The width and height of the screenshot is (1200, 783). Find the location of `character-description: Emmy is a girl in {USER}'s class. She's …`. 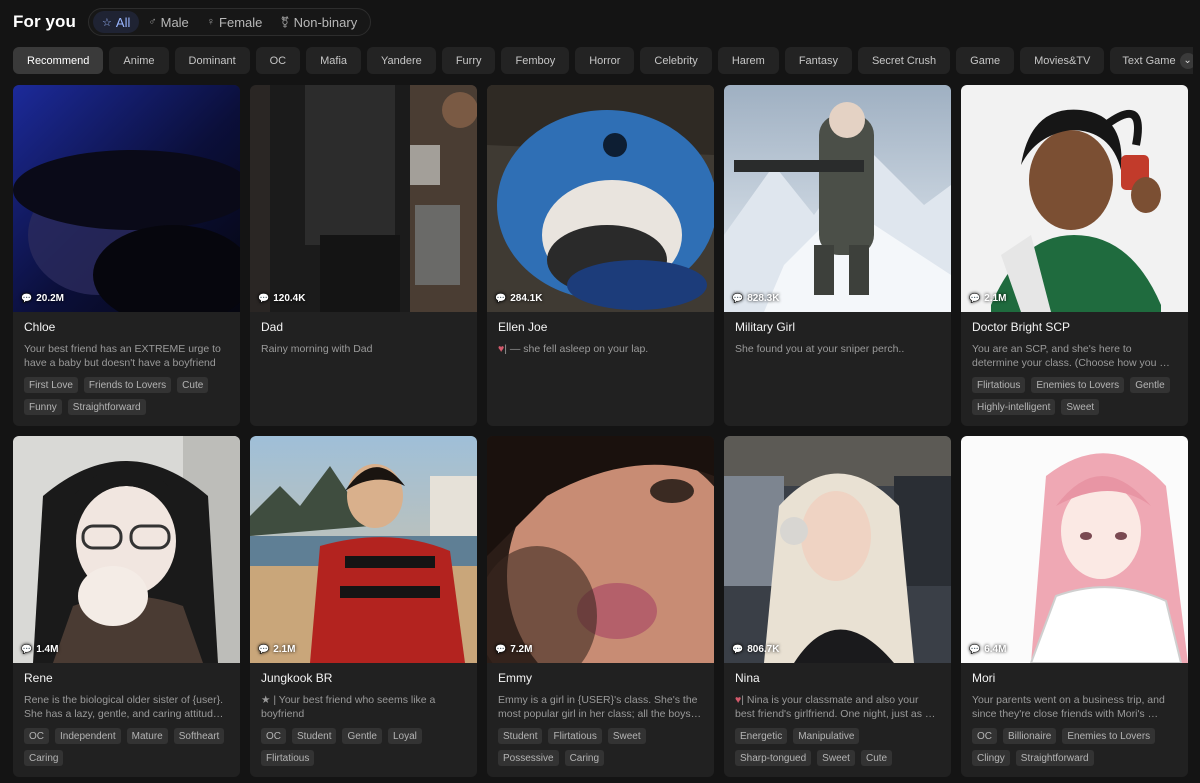

character-description: Emmy is a girl in {USER}'s class. She's … is located at coordinates (600, 707).